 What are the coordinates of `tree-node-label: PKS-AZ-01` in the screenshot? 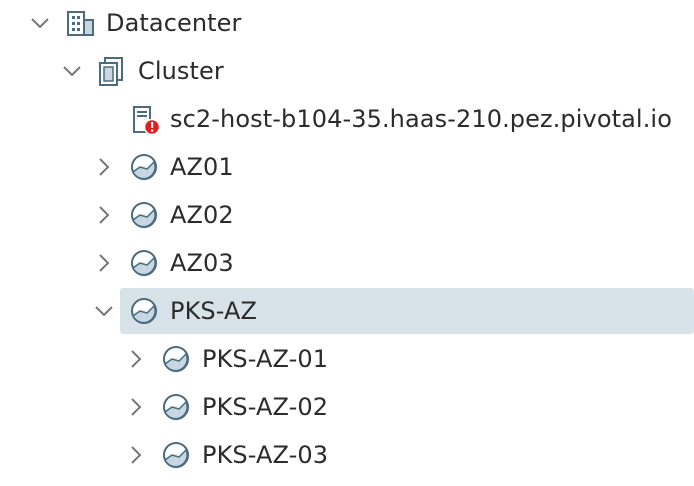 It's located at (265, 359).